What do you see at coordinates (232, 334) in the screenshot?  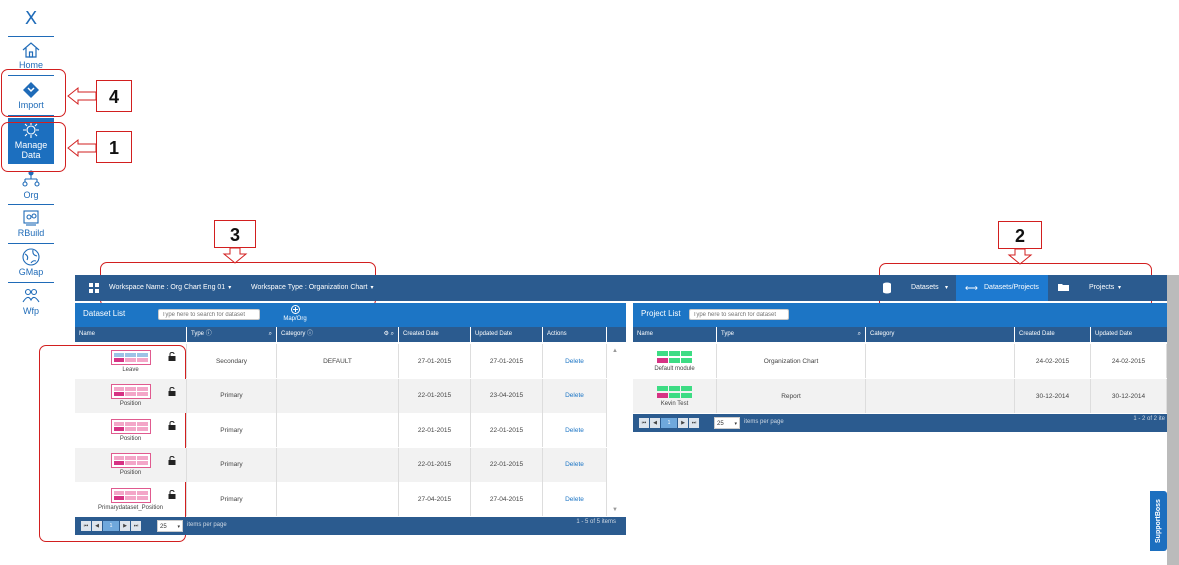 I see `col-type: Type ⓘ ⌕` at bounding box center [232, 334].